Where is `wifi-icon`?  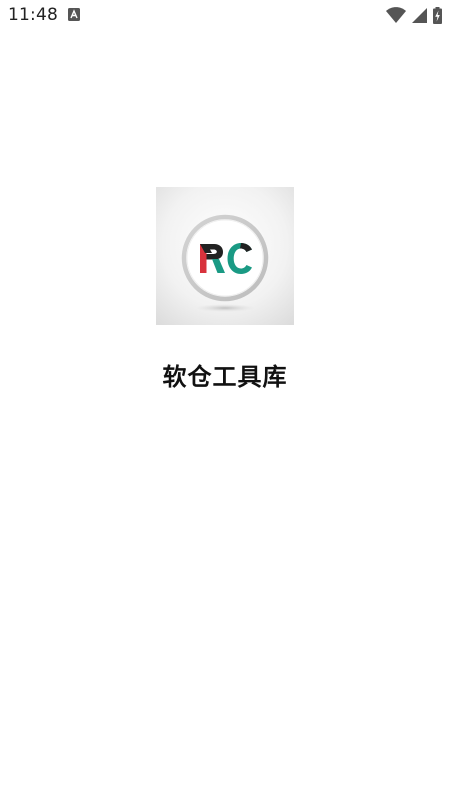
wifi-icon is located at coordinates (396, 15).